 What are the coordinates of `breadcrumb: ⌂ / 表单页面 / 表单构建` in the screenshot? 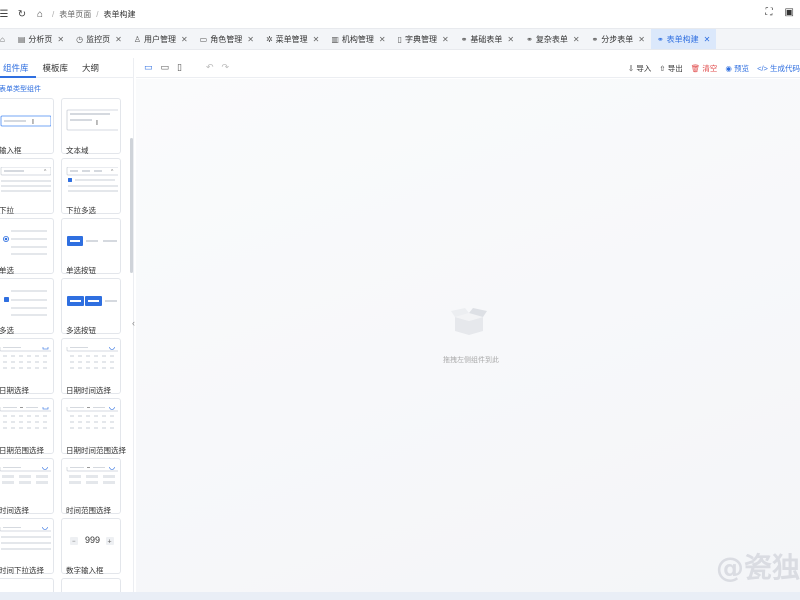 It's located at (84, 14).